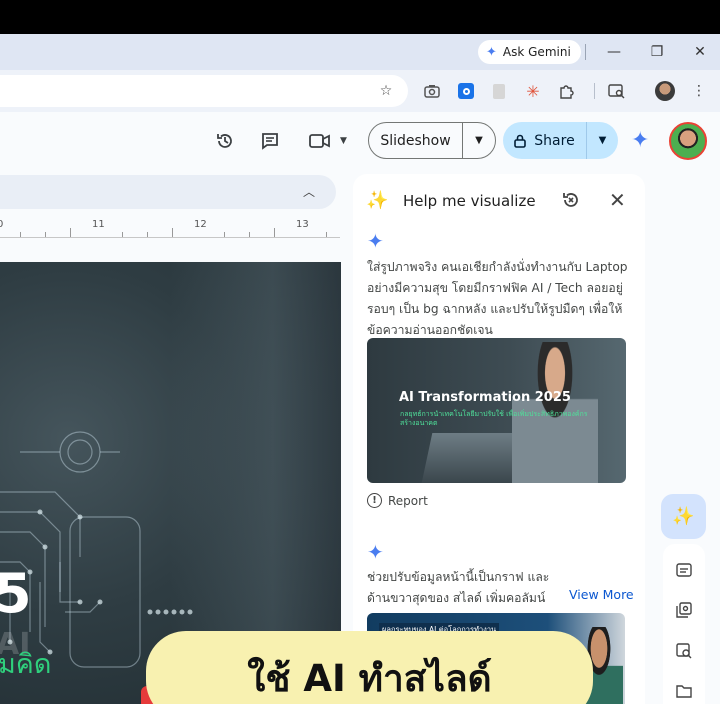 The width and height of the screenshot is (720, 704). What do you see at coordinates (491, 52) in the screenshot?
I see `gemini-spark-icon: ✦` at bounding box center [491, 52].